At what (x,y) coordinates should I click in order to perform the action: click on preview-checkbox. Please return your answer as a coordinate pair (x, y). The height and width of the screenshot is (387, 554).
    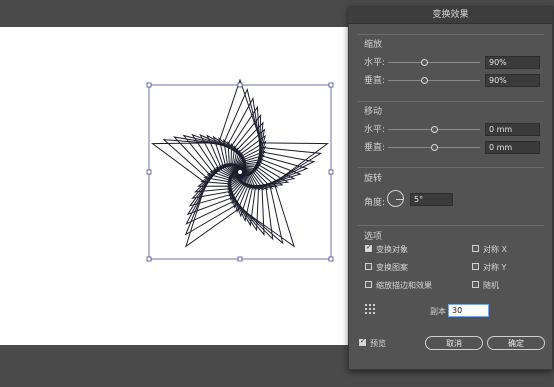
    Looking at the image, I should click on (362, 341).